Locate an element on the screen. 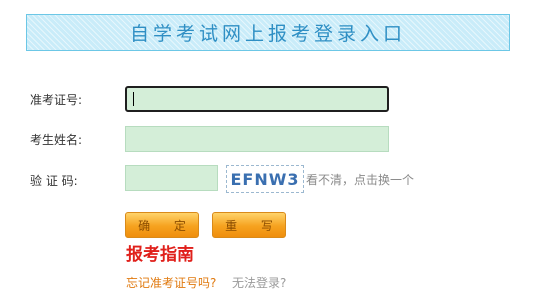 The height and width of the screenshot is (303, 534). exam-id-label: 准考证号: is located at coordinates (56, 100).